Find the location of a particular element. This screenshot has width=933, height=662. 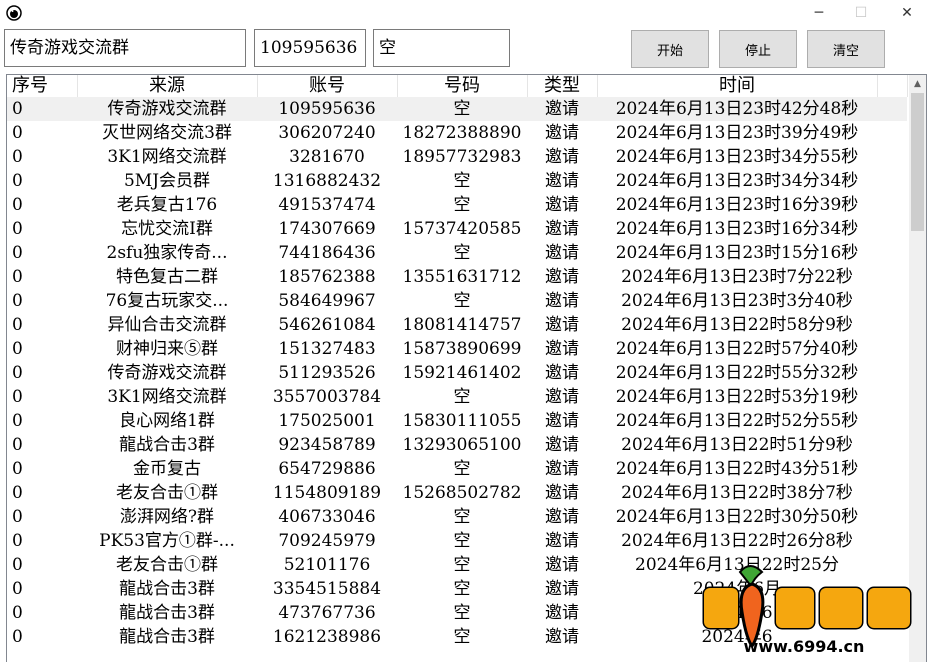

table-row: 0 传奇游戏交流群 109595636 空邀请 2024年6月13日23时42分48秒 is located at coordinates (457, 109).